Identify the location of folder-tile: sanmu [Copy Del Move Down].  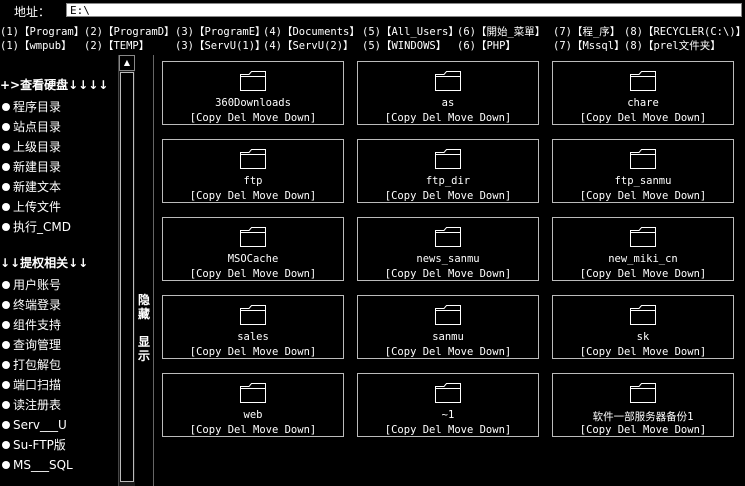
(448, 327).